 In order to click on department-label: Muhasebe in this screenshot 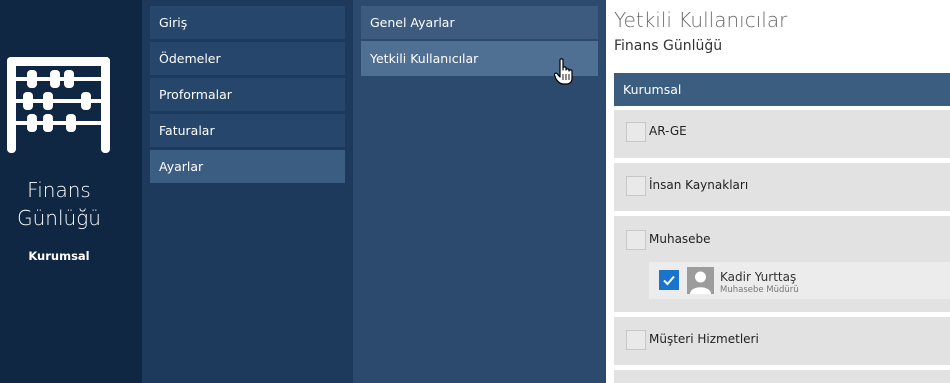, I will do `click(680, 239)`.